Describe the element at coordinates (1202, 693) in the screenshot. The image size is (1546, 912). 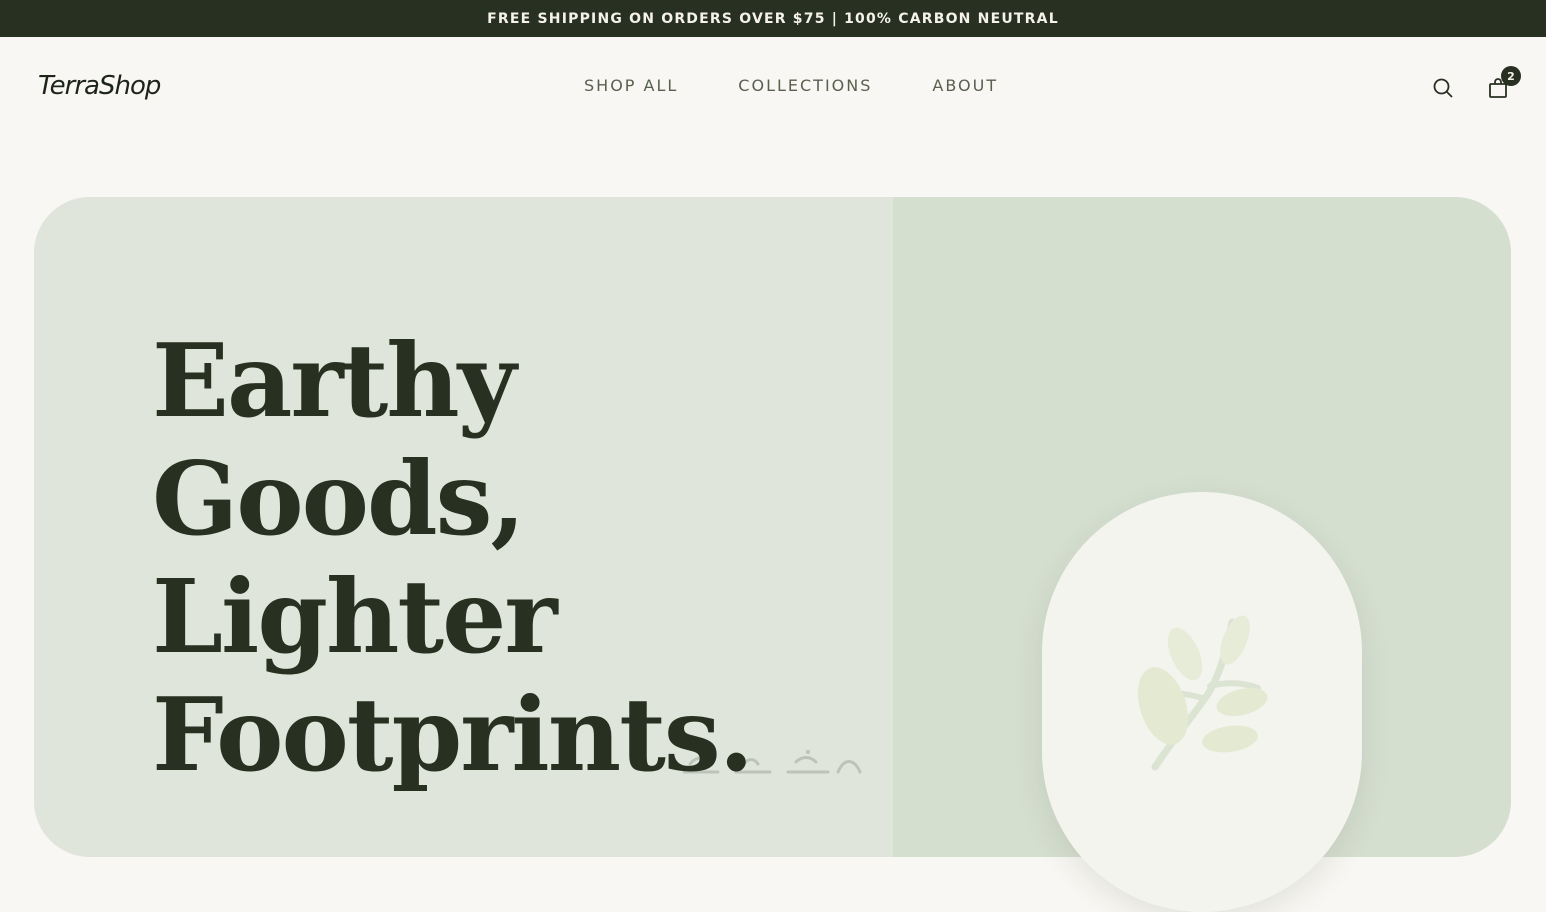
I see `leaf-branch-icon` at that location.